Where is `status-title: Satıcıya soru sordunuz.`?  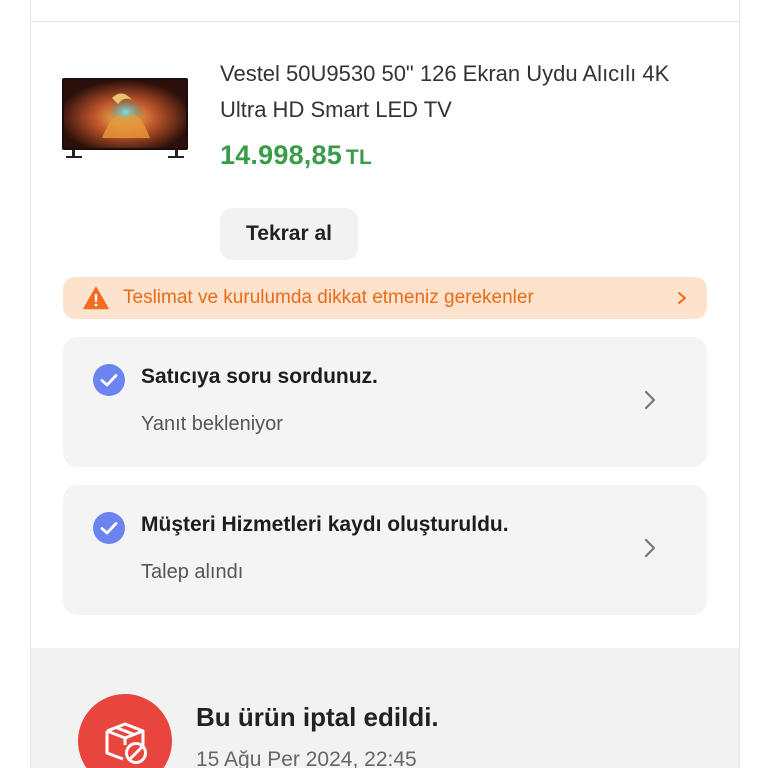
status-title: Satıcıya soru sordunuz. is located at coordinates (259, 376).